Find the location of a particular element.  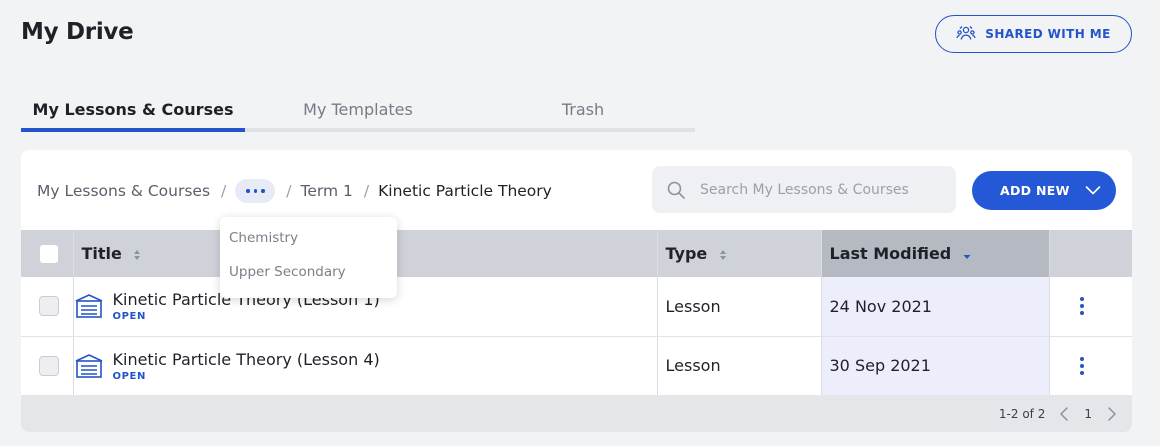

add-new-label: ADD NEW is located at coordinates (1035, 190).